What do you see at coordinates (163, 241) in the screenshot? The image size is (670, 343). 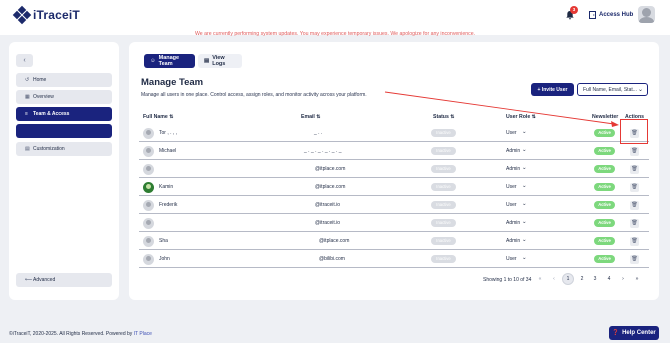 I see `user-name: Sha` at bounding box center [163, 241].